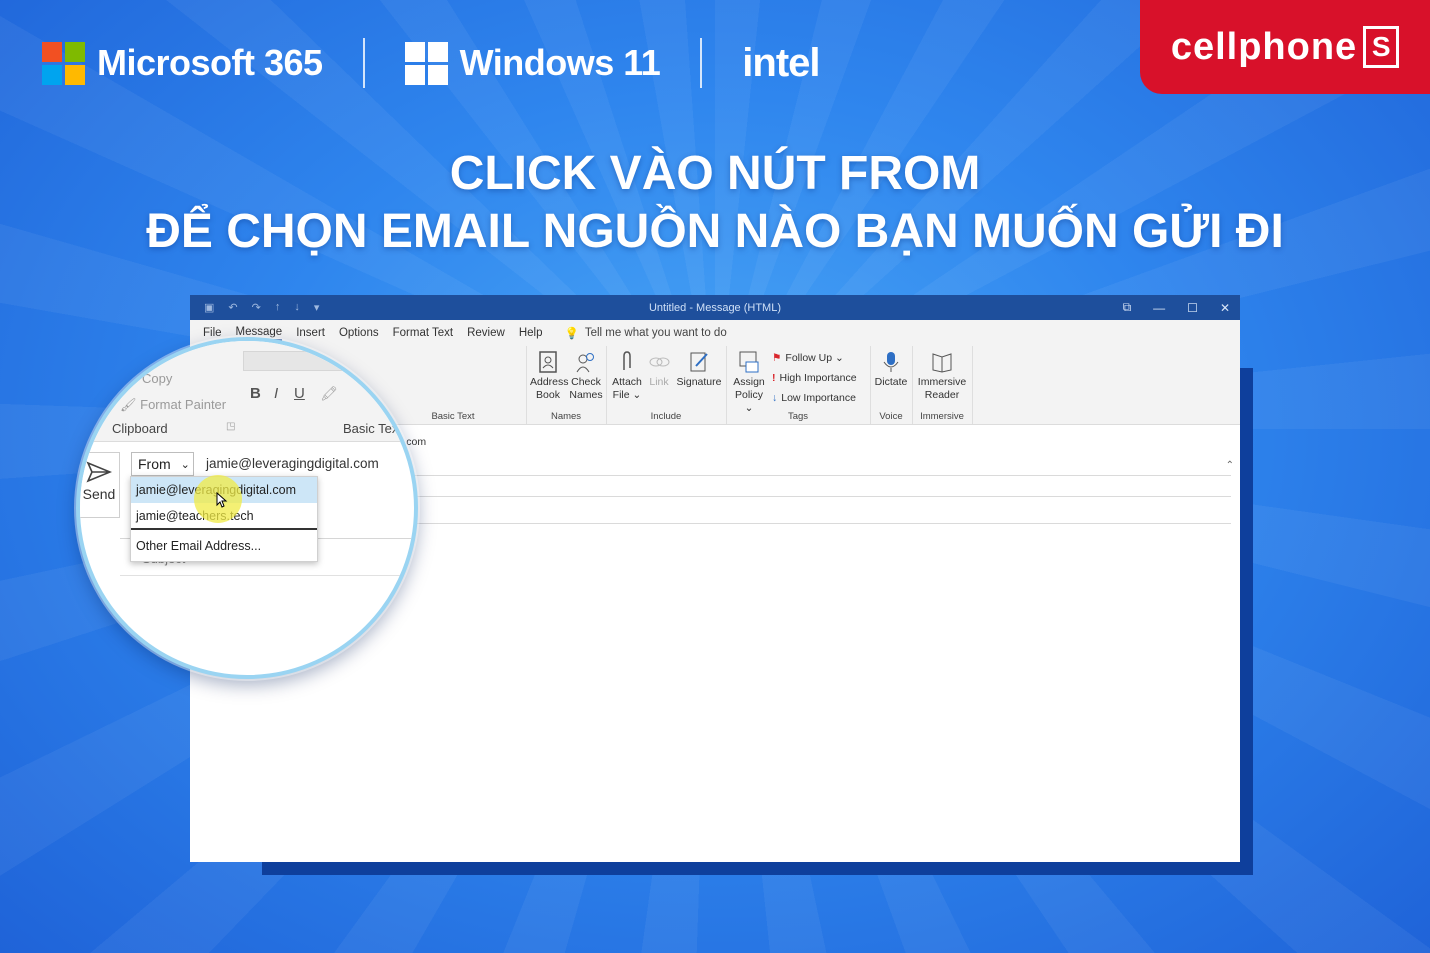  I want to click on follow-up-button: ⚑ Follow Up ⌄, so click(808, 358).